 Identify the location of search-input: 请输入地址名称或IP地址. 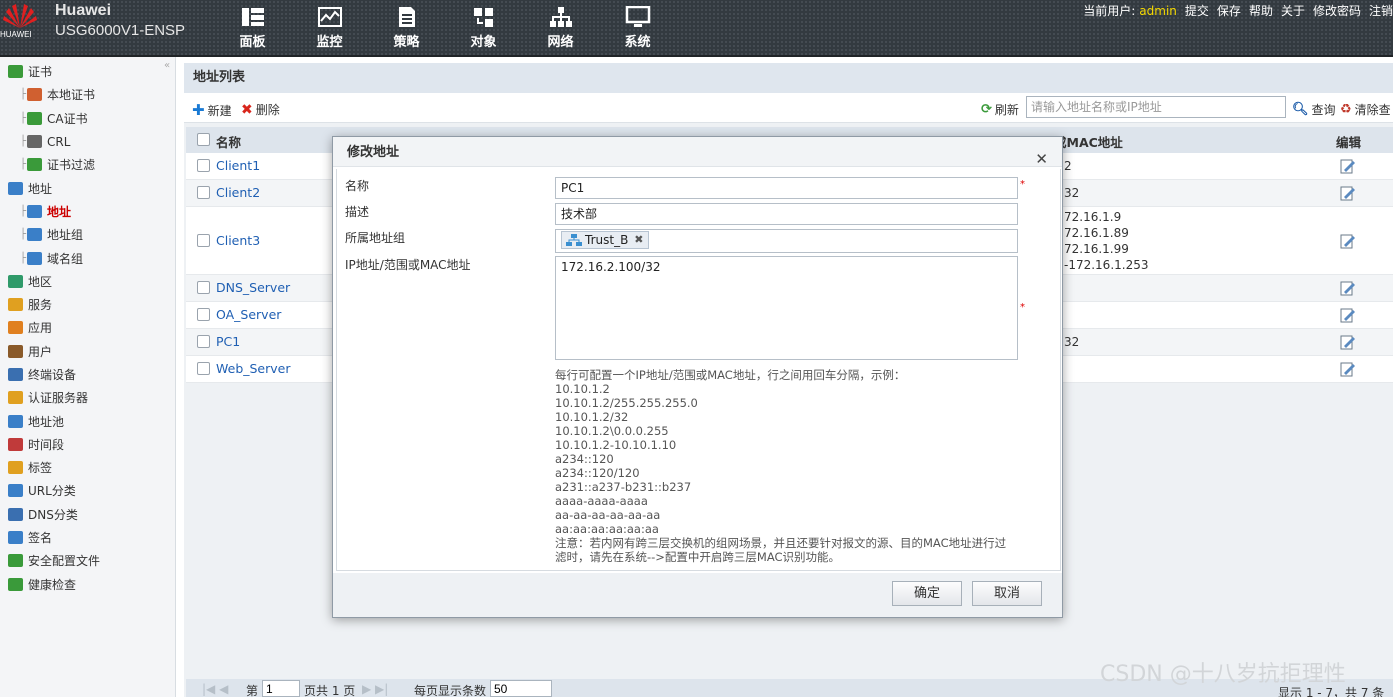
(1156, 107).